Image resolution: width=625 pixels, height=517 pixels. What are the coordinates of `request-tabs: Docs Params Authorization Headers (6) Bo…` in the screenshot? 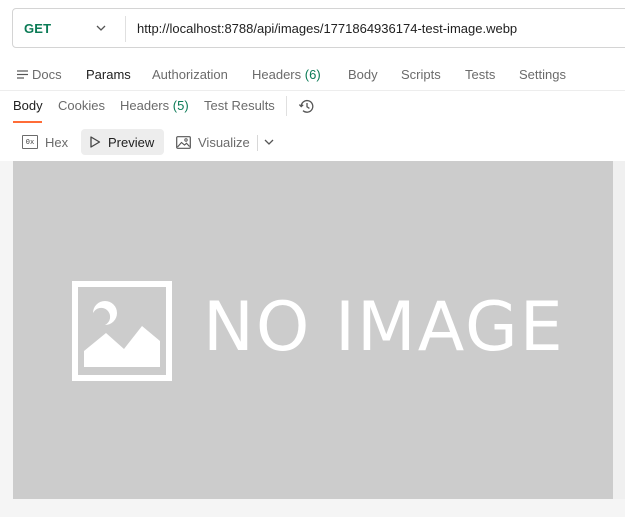 It's located at (312, 75).